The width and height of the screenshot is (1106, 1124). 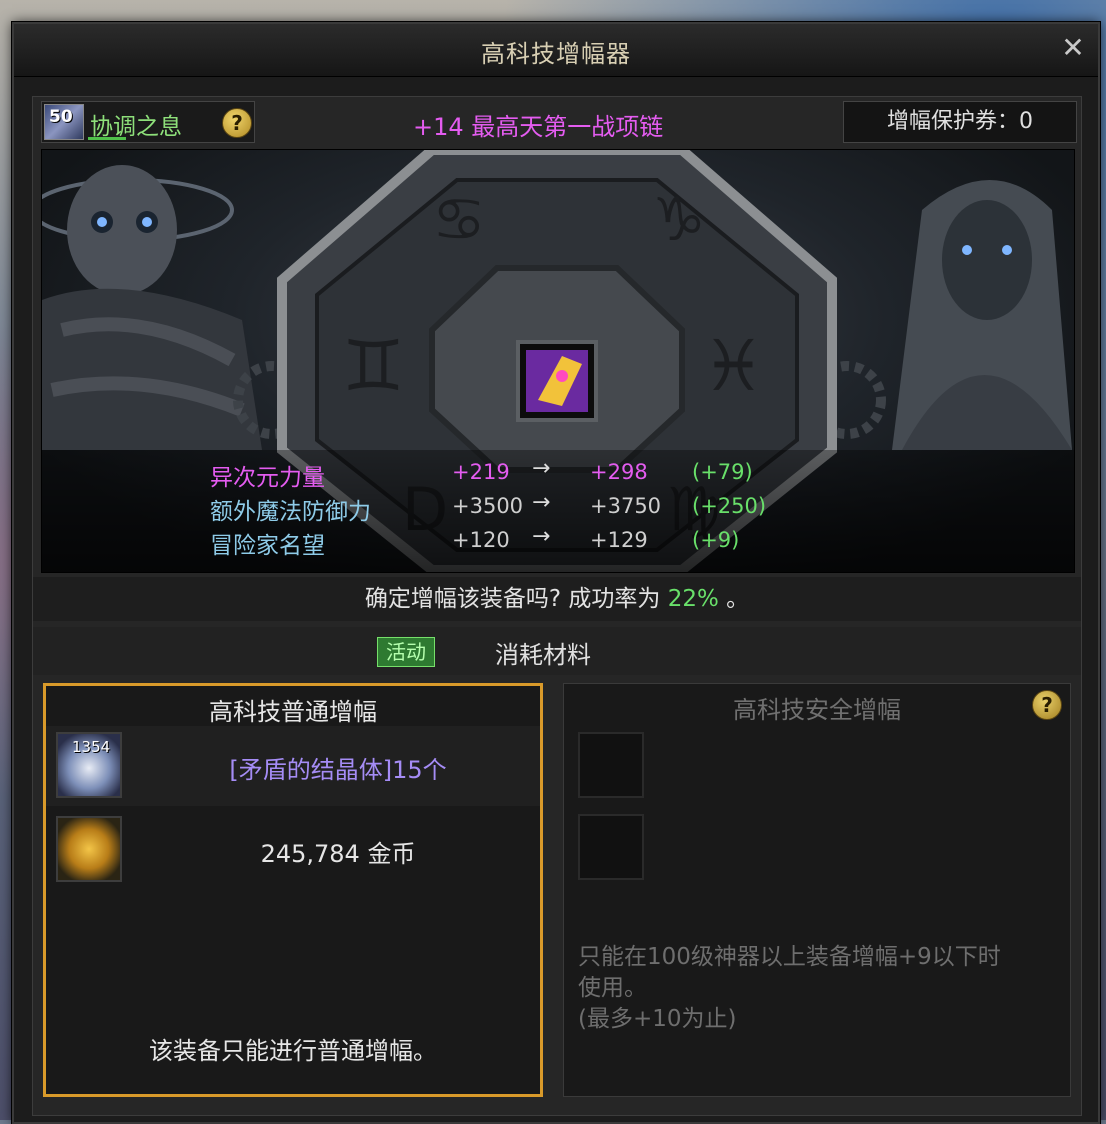 I want to click on left-statue-icon, so click(x=152, y=307).